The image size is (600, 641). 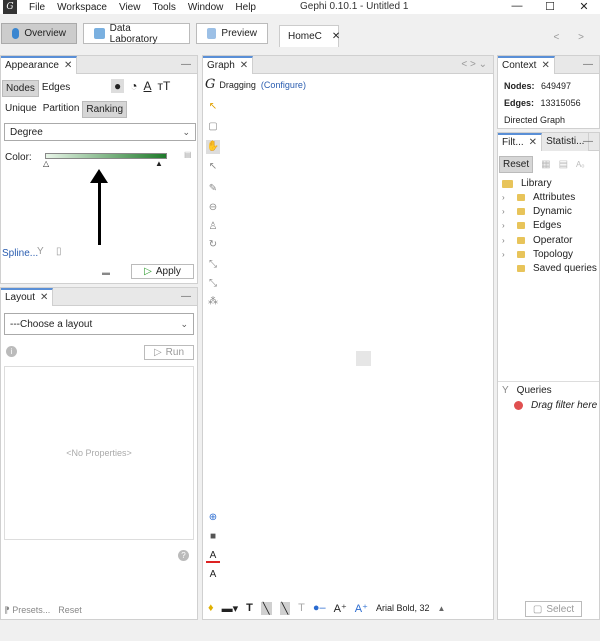 I want to click on text-size-icon: T, so click(x=301, y=608).